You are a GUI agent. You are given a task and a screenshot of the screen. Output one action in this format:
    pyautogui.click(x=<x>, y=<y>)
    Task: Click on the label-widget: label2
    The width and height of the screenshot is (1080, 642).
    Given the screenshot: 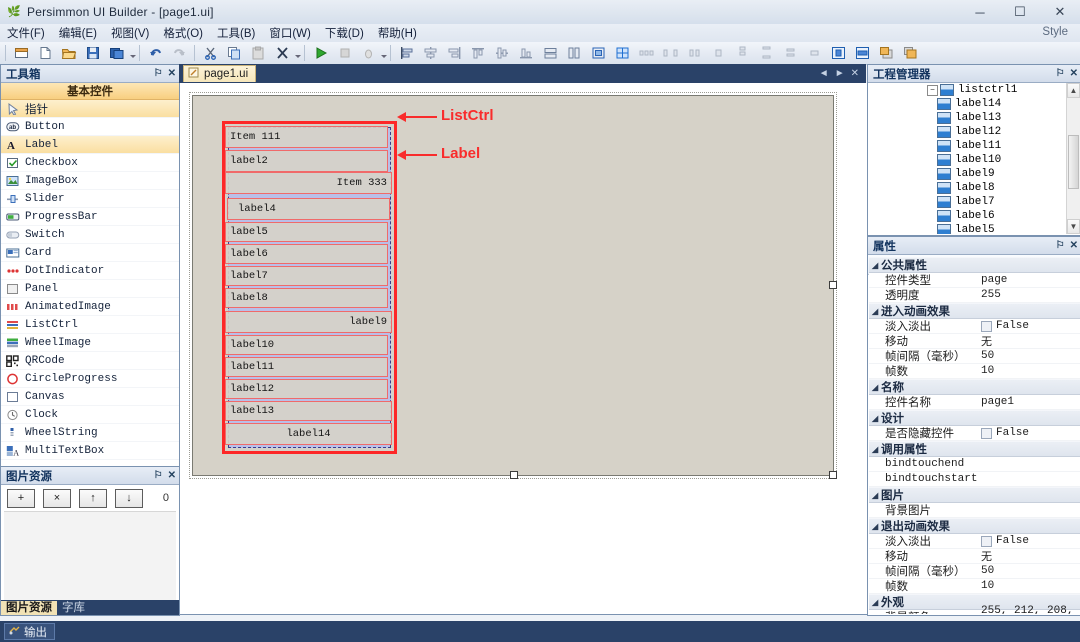 What is the action you would take?
    pyautogui.click(x=306, y=161)
    